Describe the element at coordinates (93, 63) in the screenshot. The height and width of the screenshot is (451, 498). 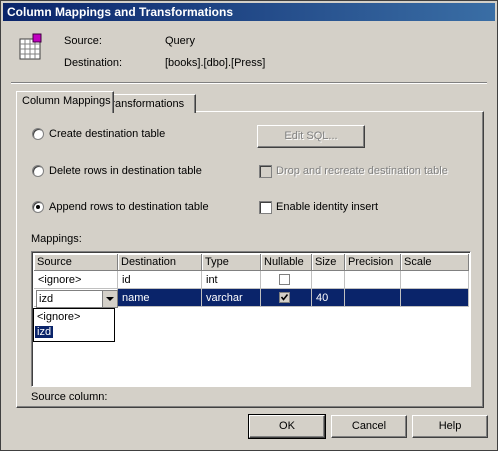
I see `destination-label: Destination:` at that location.